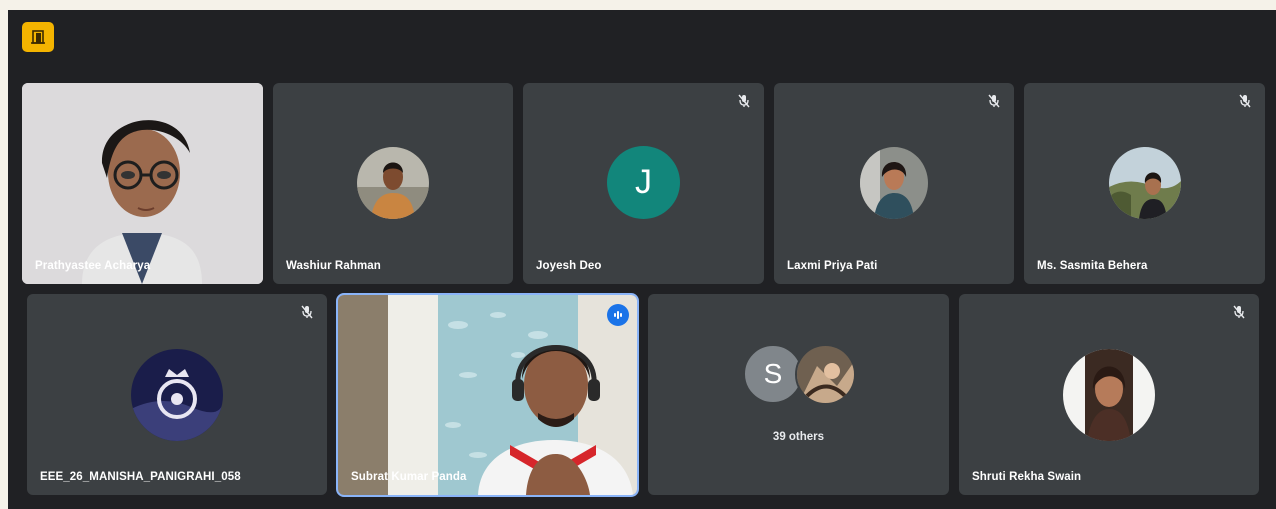 Image resolution: width=1276 pixels, height=509 pixels. Describe the element at coordinates (1027, 477) in the screenshot. I see `participant-name: Shruti Rekha Swain` at that location.